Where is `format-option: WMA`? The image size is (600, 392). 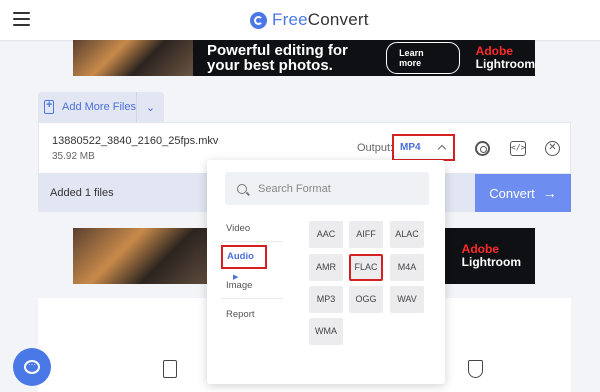 format-option: WMA is located at coordinates (326, 331).